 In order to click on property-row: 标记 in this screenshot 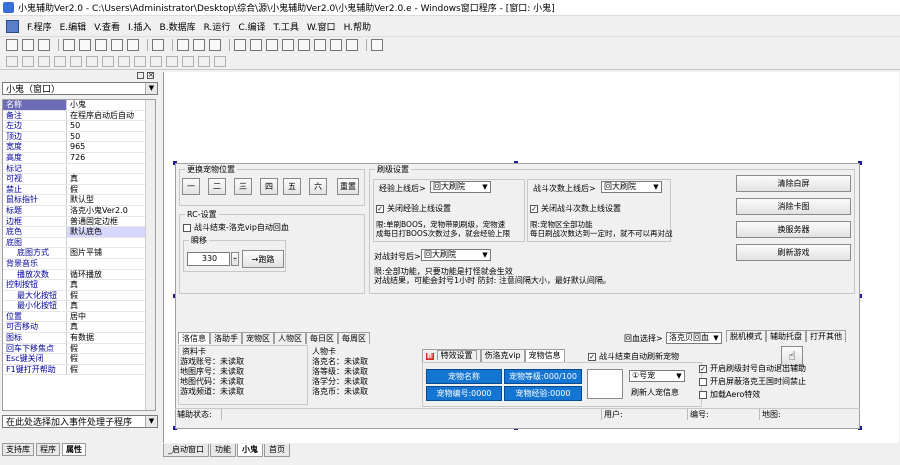, I will do `click(79, 169)`.